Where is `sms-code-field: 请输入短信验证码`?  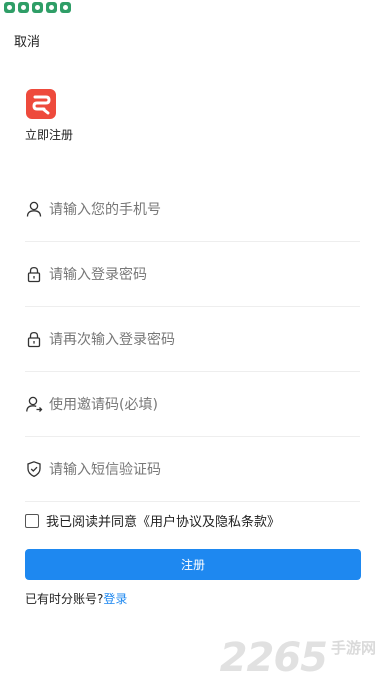
sms-code-field: 请输入短信验证码 is located at coordinates (192, 469).